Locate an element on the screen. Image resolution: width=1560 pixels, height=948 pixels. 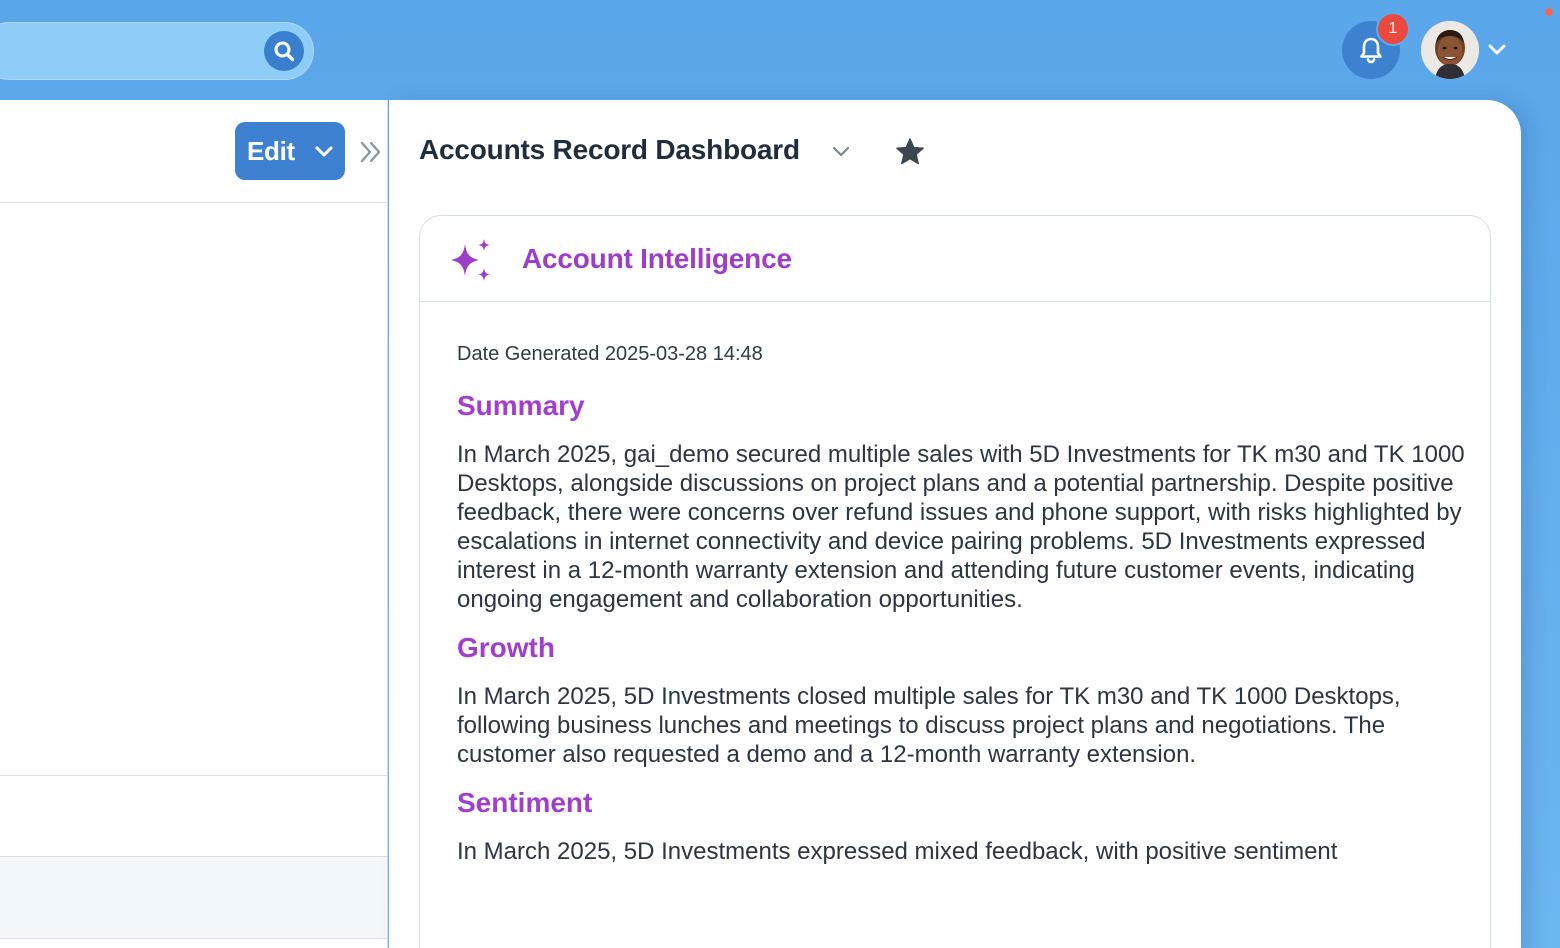
search-input is located at coordinates (127, 52).